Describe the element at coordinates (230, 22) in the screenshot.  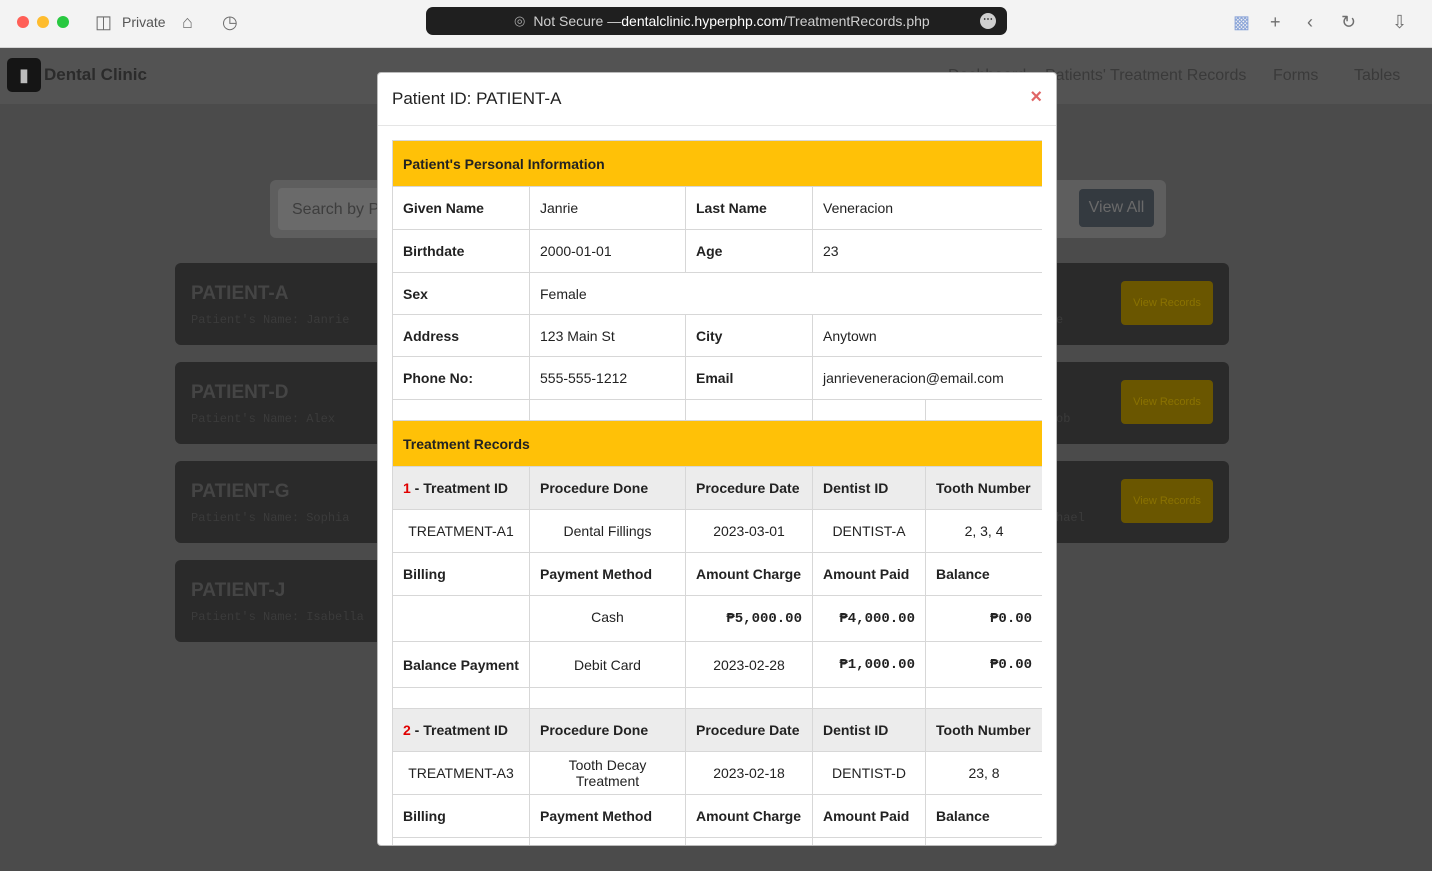
I see `history-icon: ◷` at that location.